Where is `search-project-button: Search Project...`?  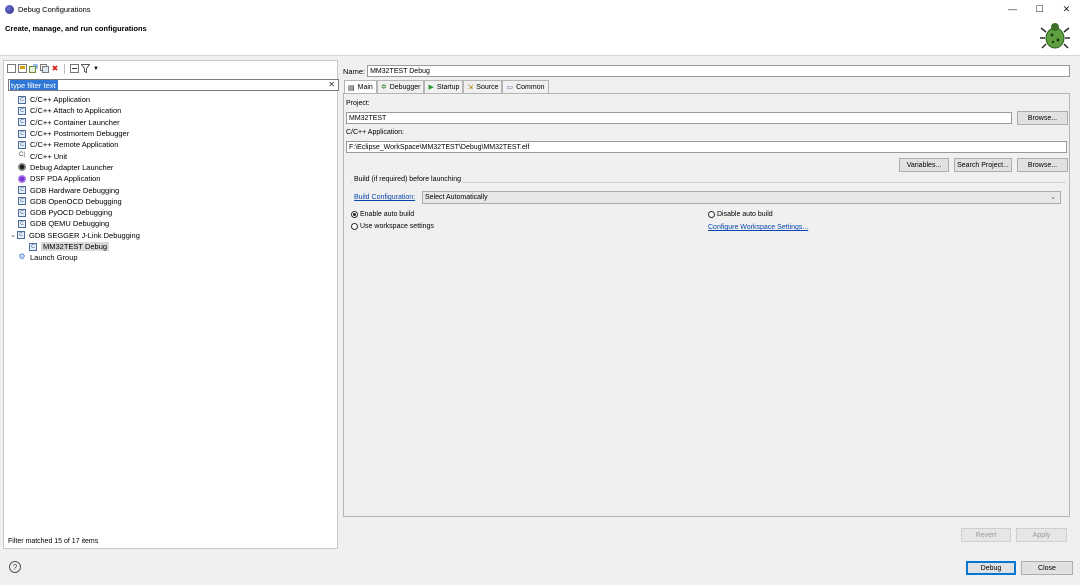
search-project-button: Search Project... is located at coordinates (983, 165).